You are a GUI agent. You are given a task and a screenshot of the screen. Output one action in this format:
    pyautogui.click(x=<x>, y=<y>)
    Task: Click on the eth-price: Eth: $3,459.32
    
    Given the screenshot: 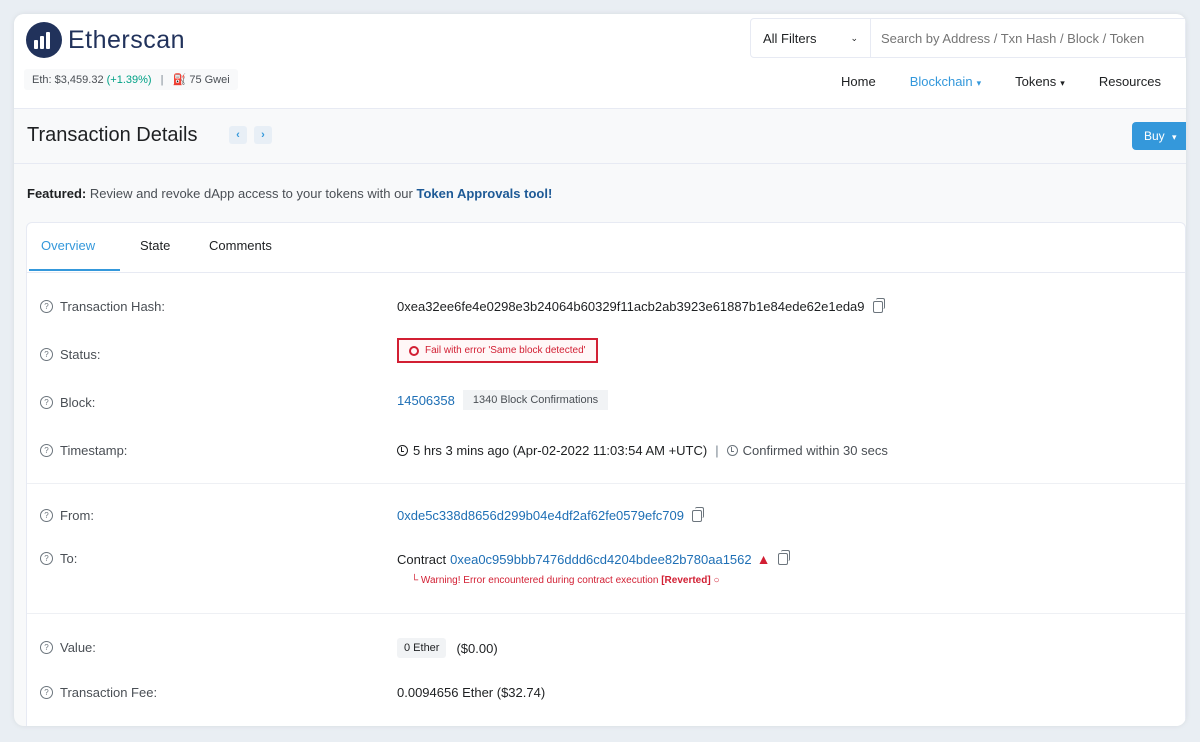 What is the action you would take?
    pyautogui.click(x=68, y=80)
    